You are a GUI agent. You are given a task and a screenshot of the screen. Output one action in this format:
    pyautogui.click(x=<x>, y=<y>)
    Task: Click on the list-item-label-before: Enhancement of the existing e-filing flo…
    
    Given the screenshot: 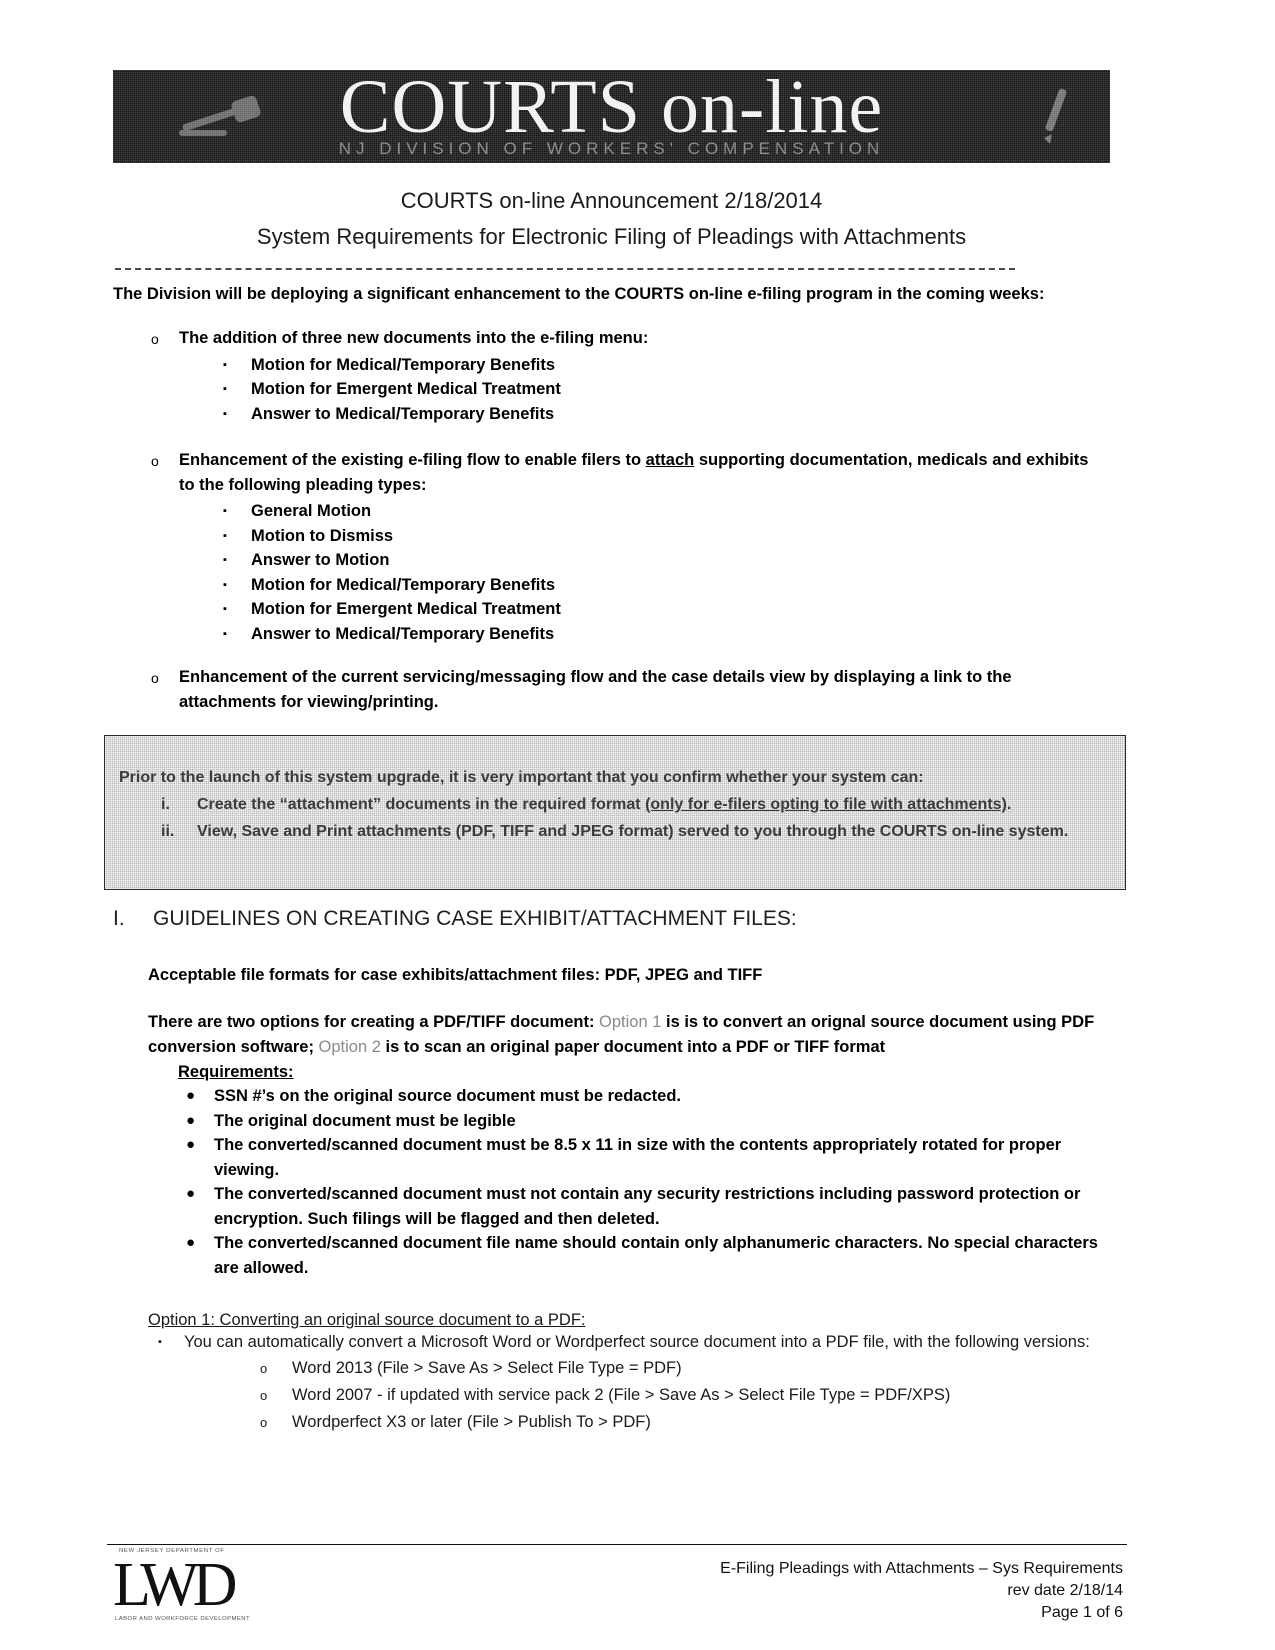 What is the action you would take?
    pyautogui.click(x=412, y=460)
    